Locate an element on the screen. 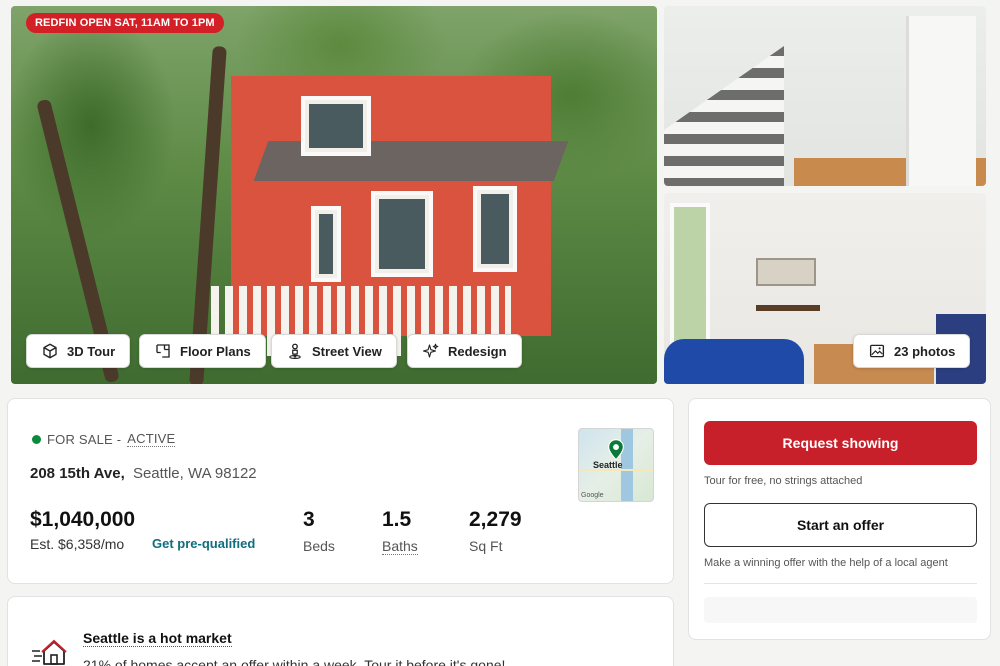  sofa-image is located at coordinates (734, 361).